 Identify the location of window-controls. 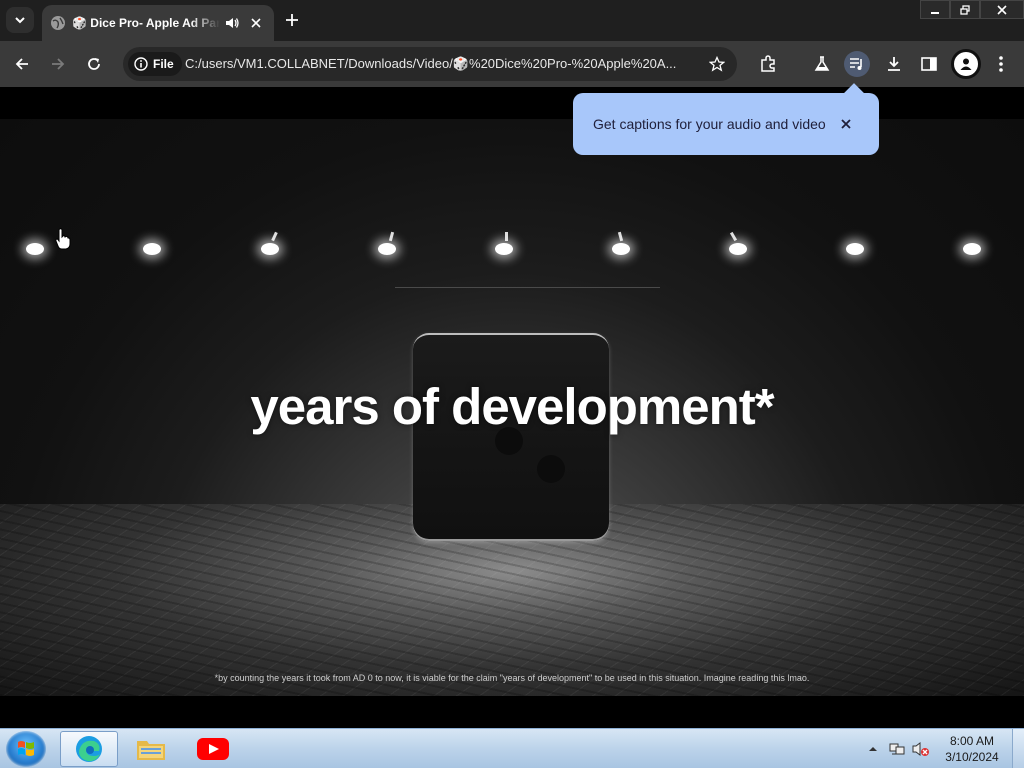
(972, 10).